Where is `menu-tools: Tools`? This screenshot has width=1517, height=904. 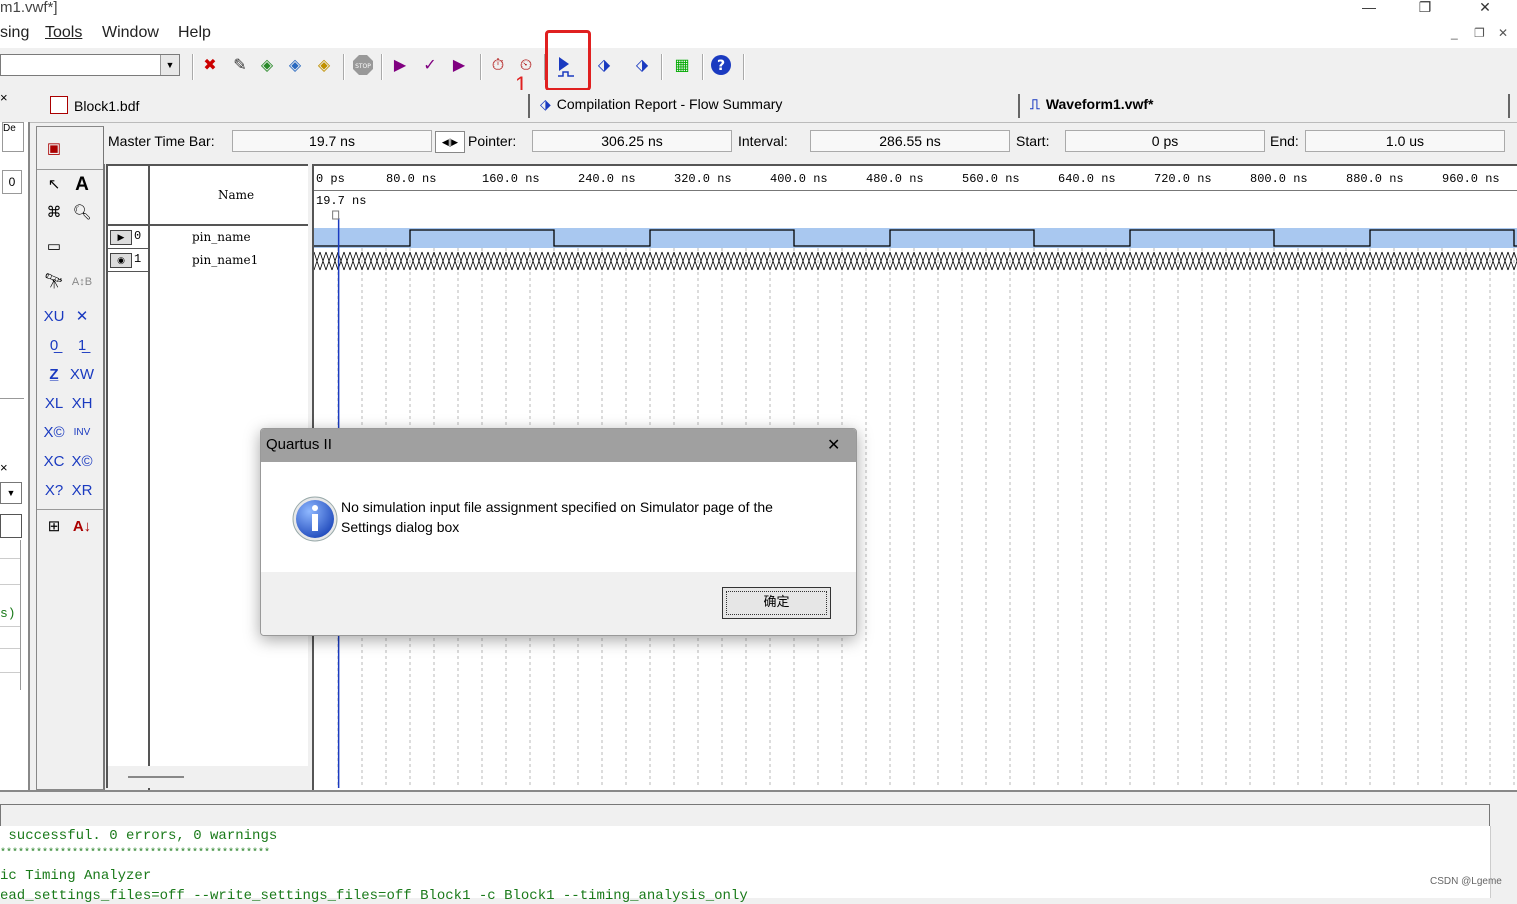 menu-tools: Tools is located at coordinates (63, 33).